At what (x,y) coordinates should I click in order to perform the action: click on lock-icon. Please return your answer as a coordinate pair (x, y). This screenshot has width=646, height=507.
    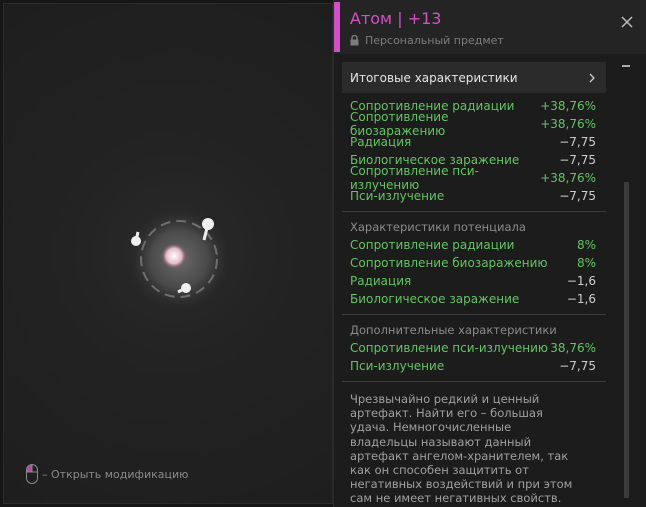
    Looking at the image, I should click on (354, 40).